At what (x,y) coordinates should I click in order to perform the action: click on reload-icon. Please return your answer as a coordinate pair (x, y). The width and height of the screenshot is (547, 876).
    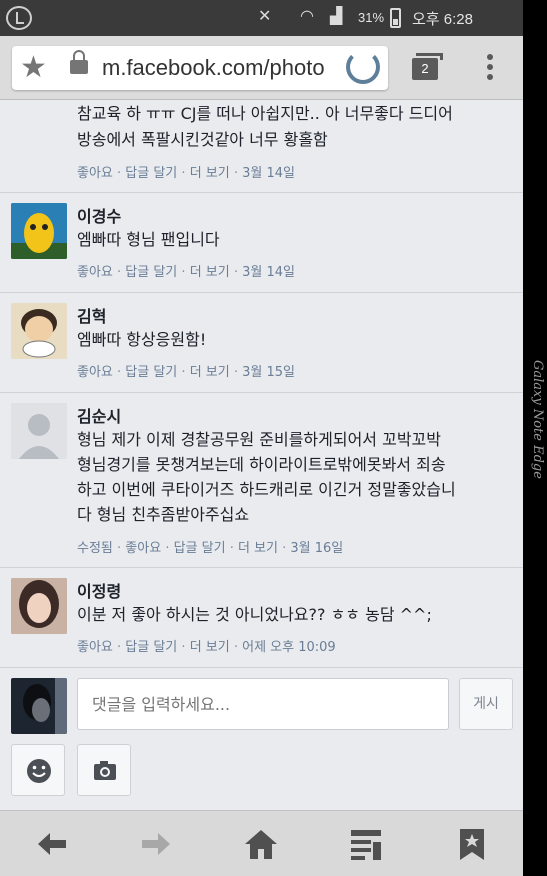
    Looking at the image, I should click on (363, 67).